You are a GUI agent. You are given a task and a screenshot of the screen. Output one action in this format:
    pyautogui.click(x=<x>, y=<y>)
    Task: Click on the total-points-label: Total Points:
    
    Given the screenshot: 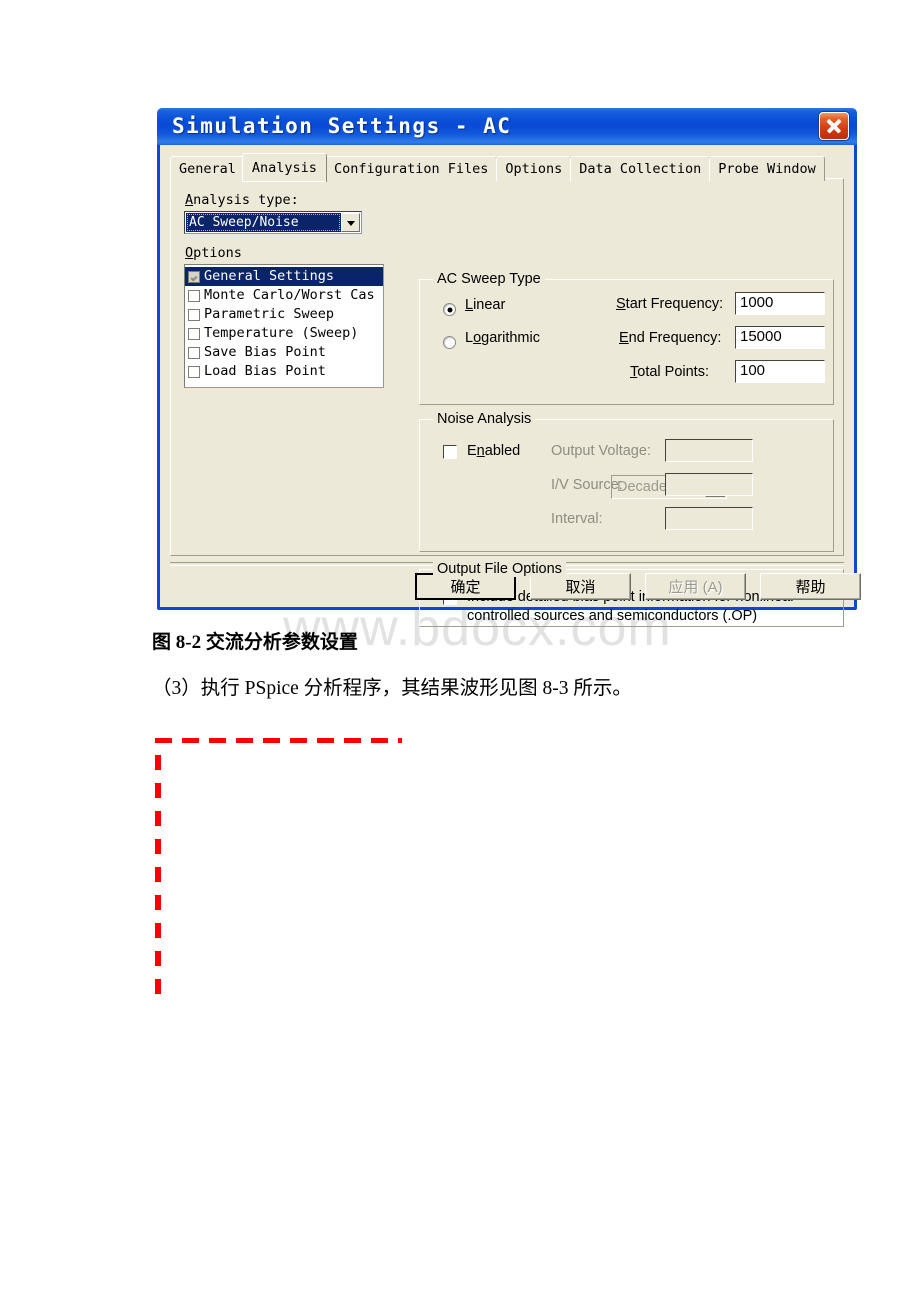 What is the action you would take?
    pyautogui.click(x=669, y=372)
    